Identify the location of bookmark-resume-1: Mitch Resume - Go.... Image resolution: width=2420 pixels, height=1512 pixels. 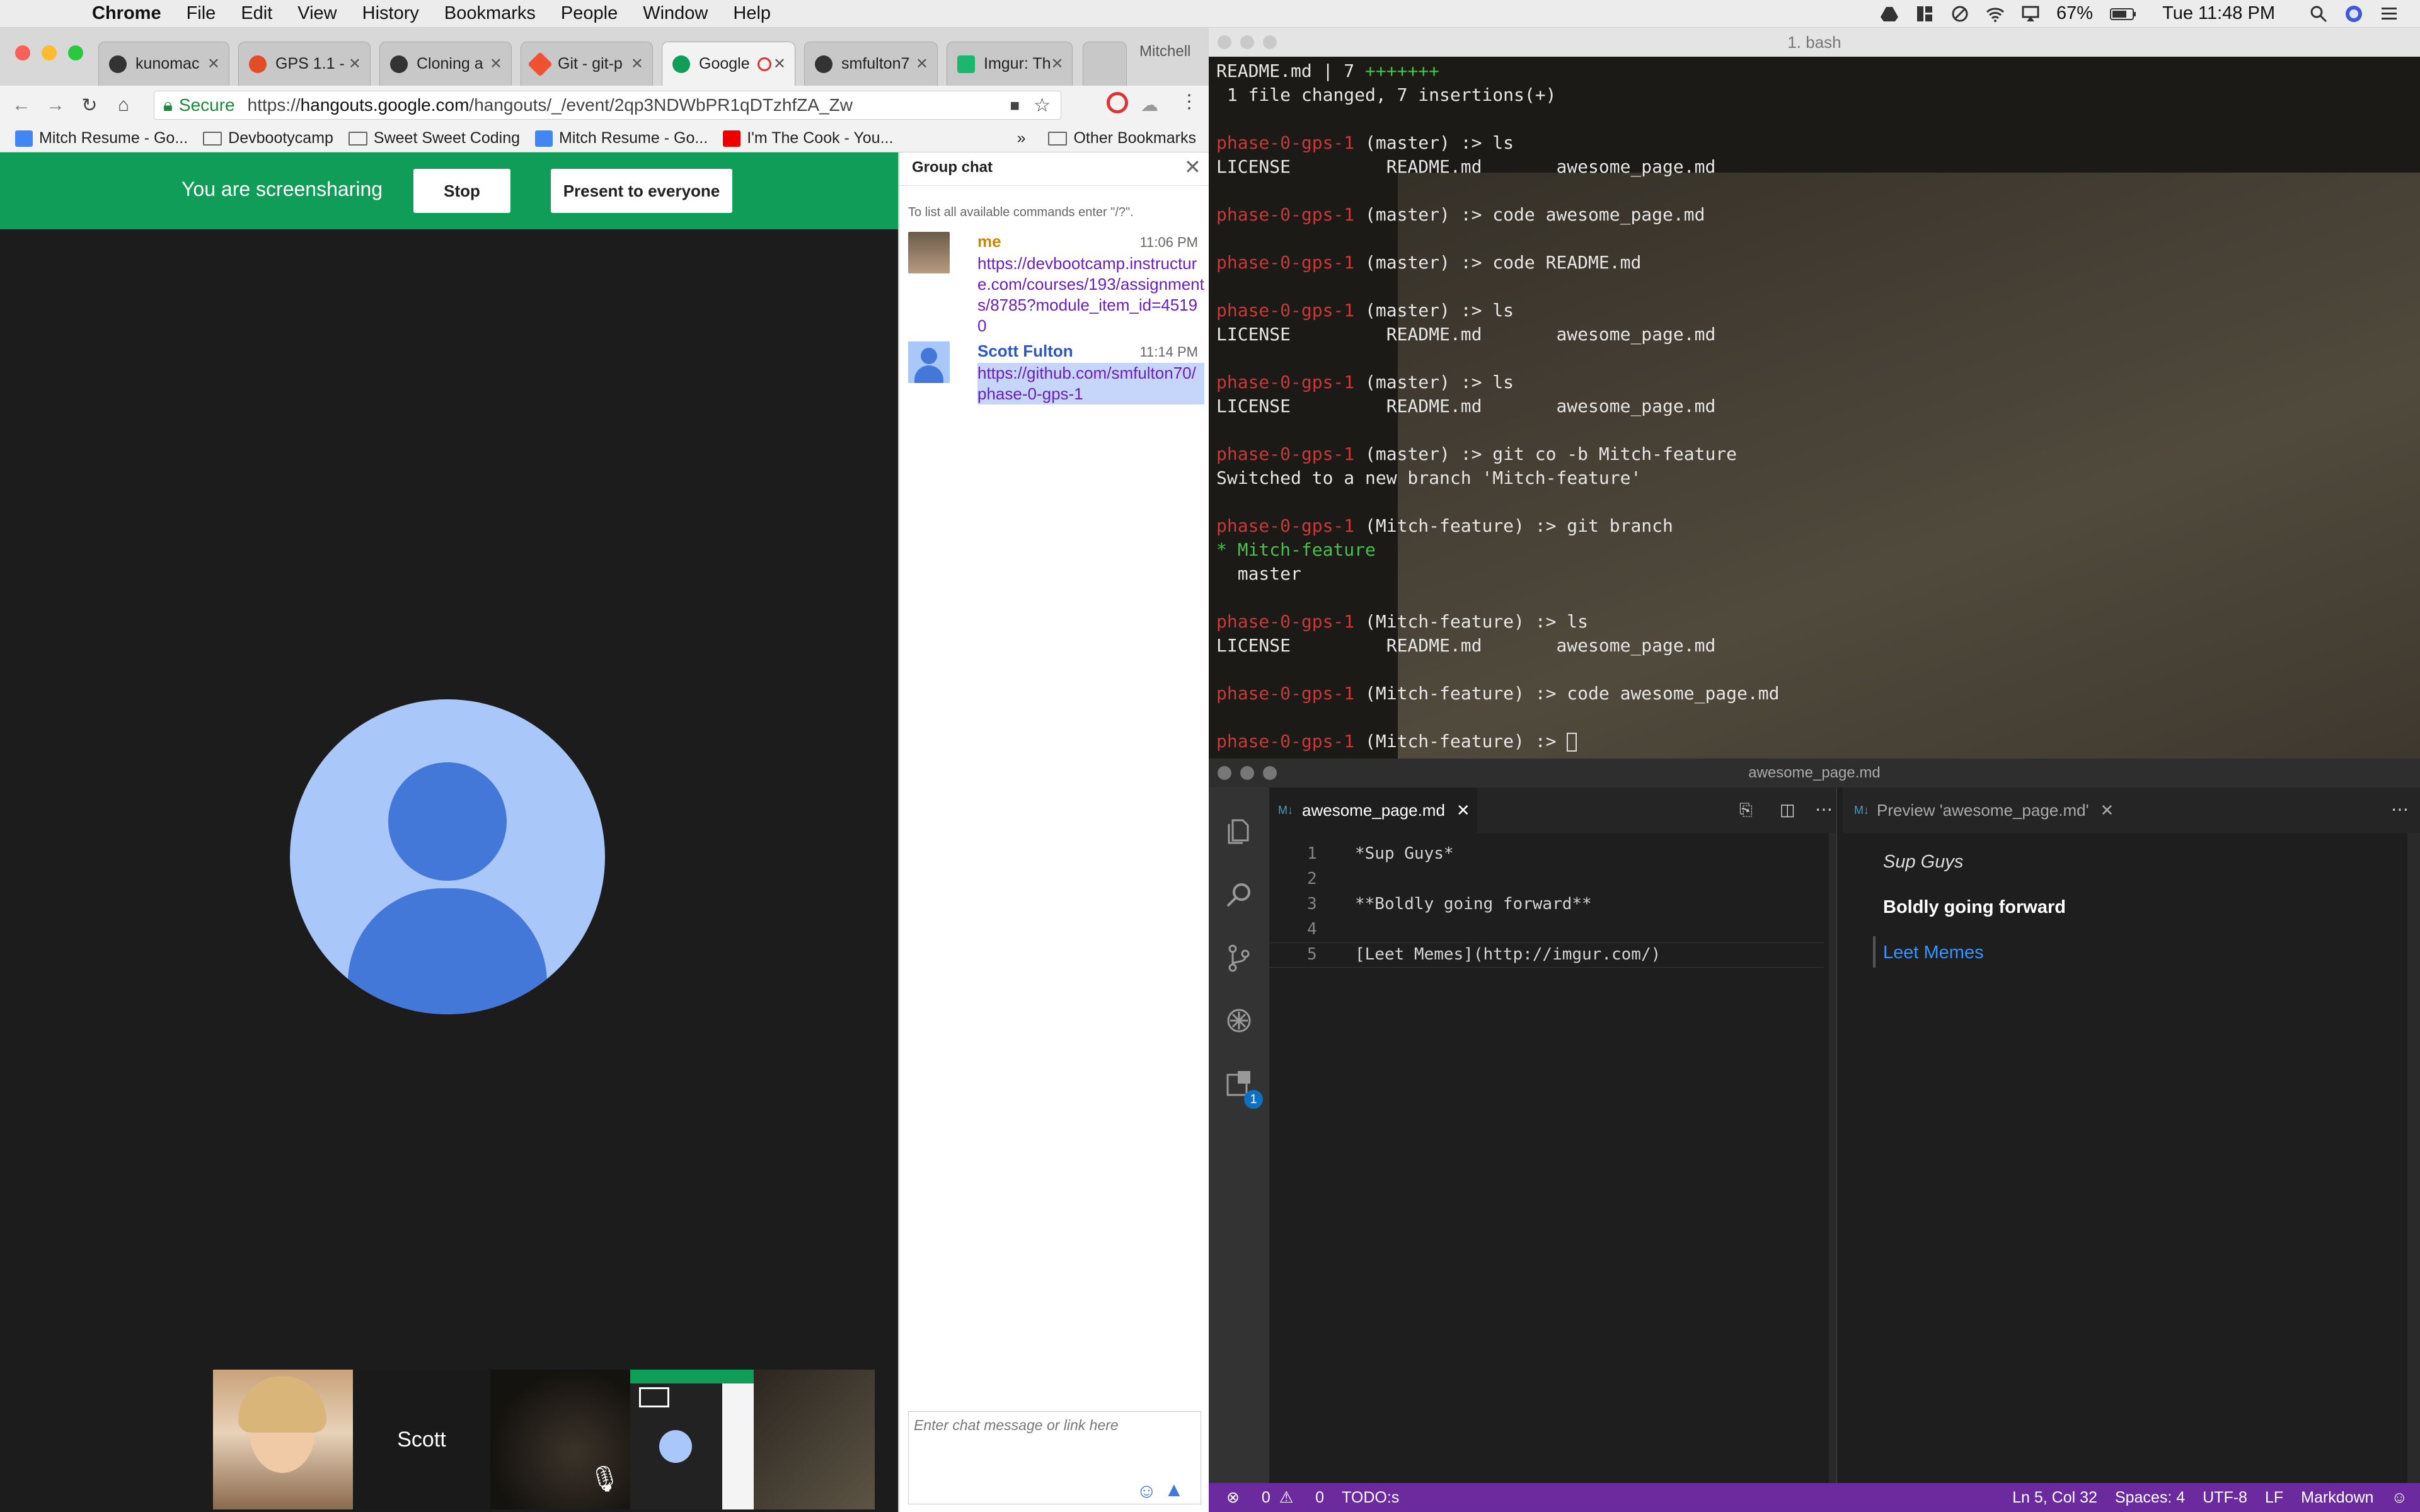
(101, 138).